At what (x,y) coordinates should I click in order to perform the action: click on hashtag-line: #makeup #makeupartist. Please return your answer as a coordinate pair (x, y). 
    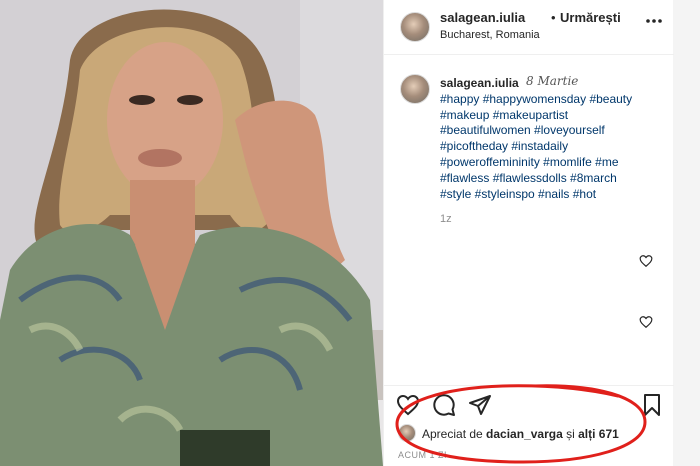
    Looking at the image, I should click on (504, 115).